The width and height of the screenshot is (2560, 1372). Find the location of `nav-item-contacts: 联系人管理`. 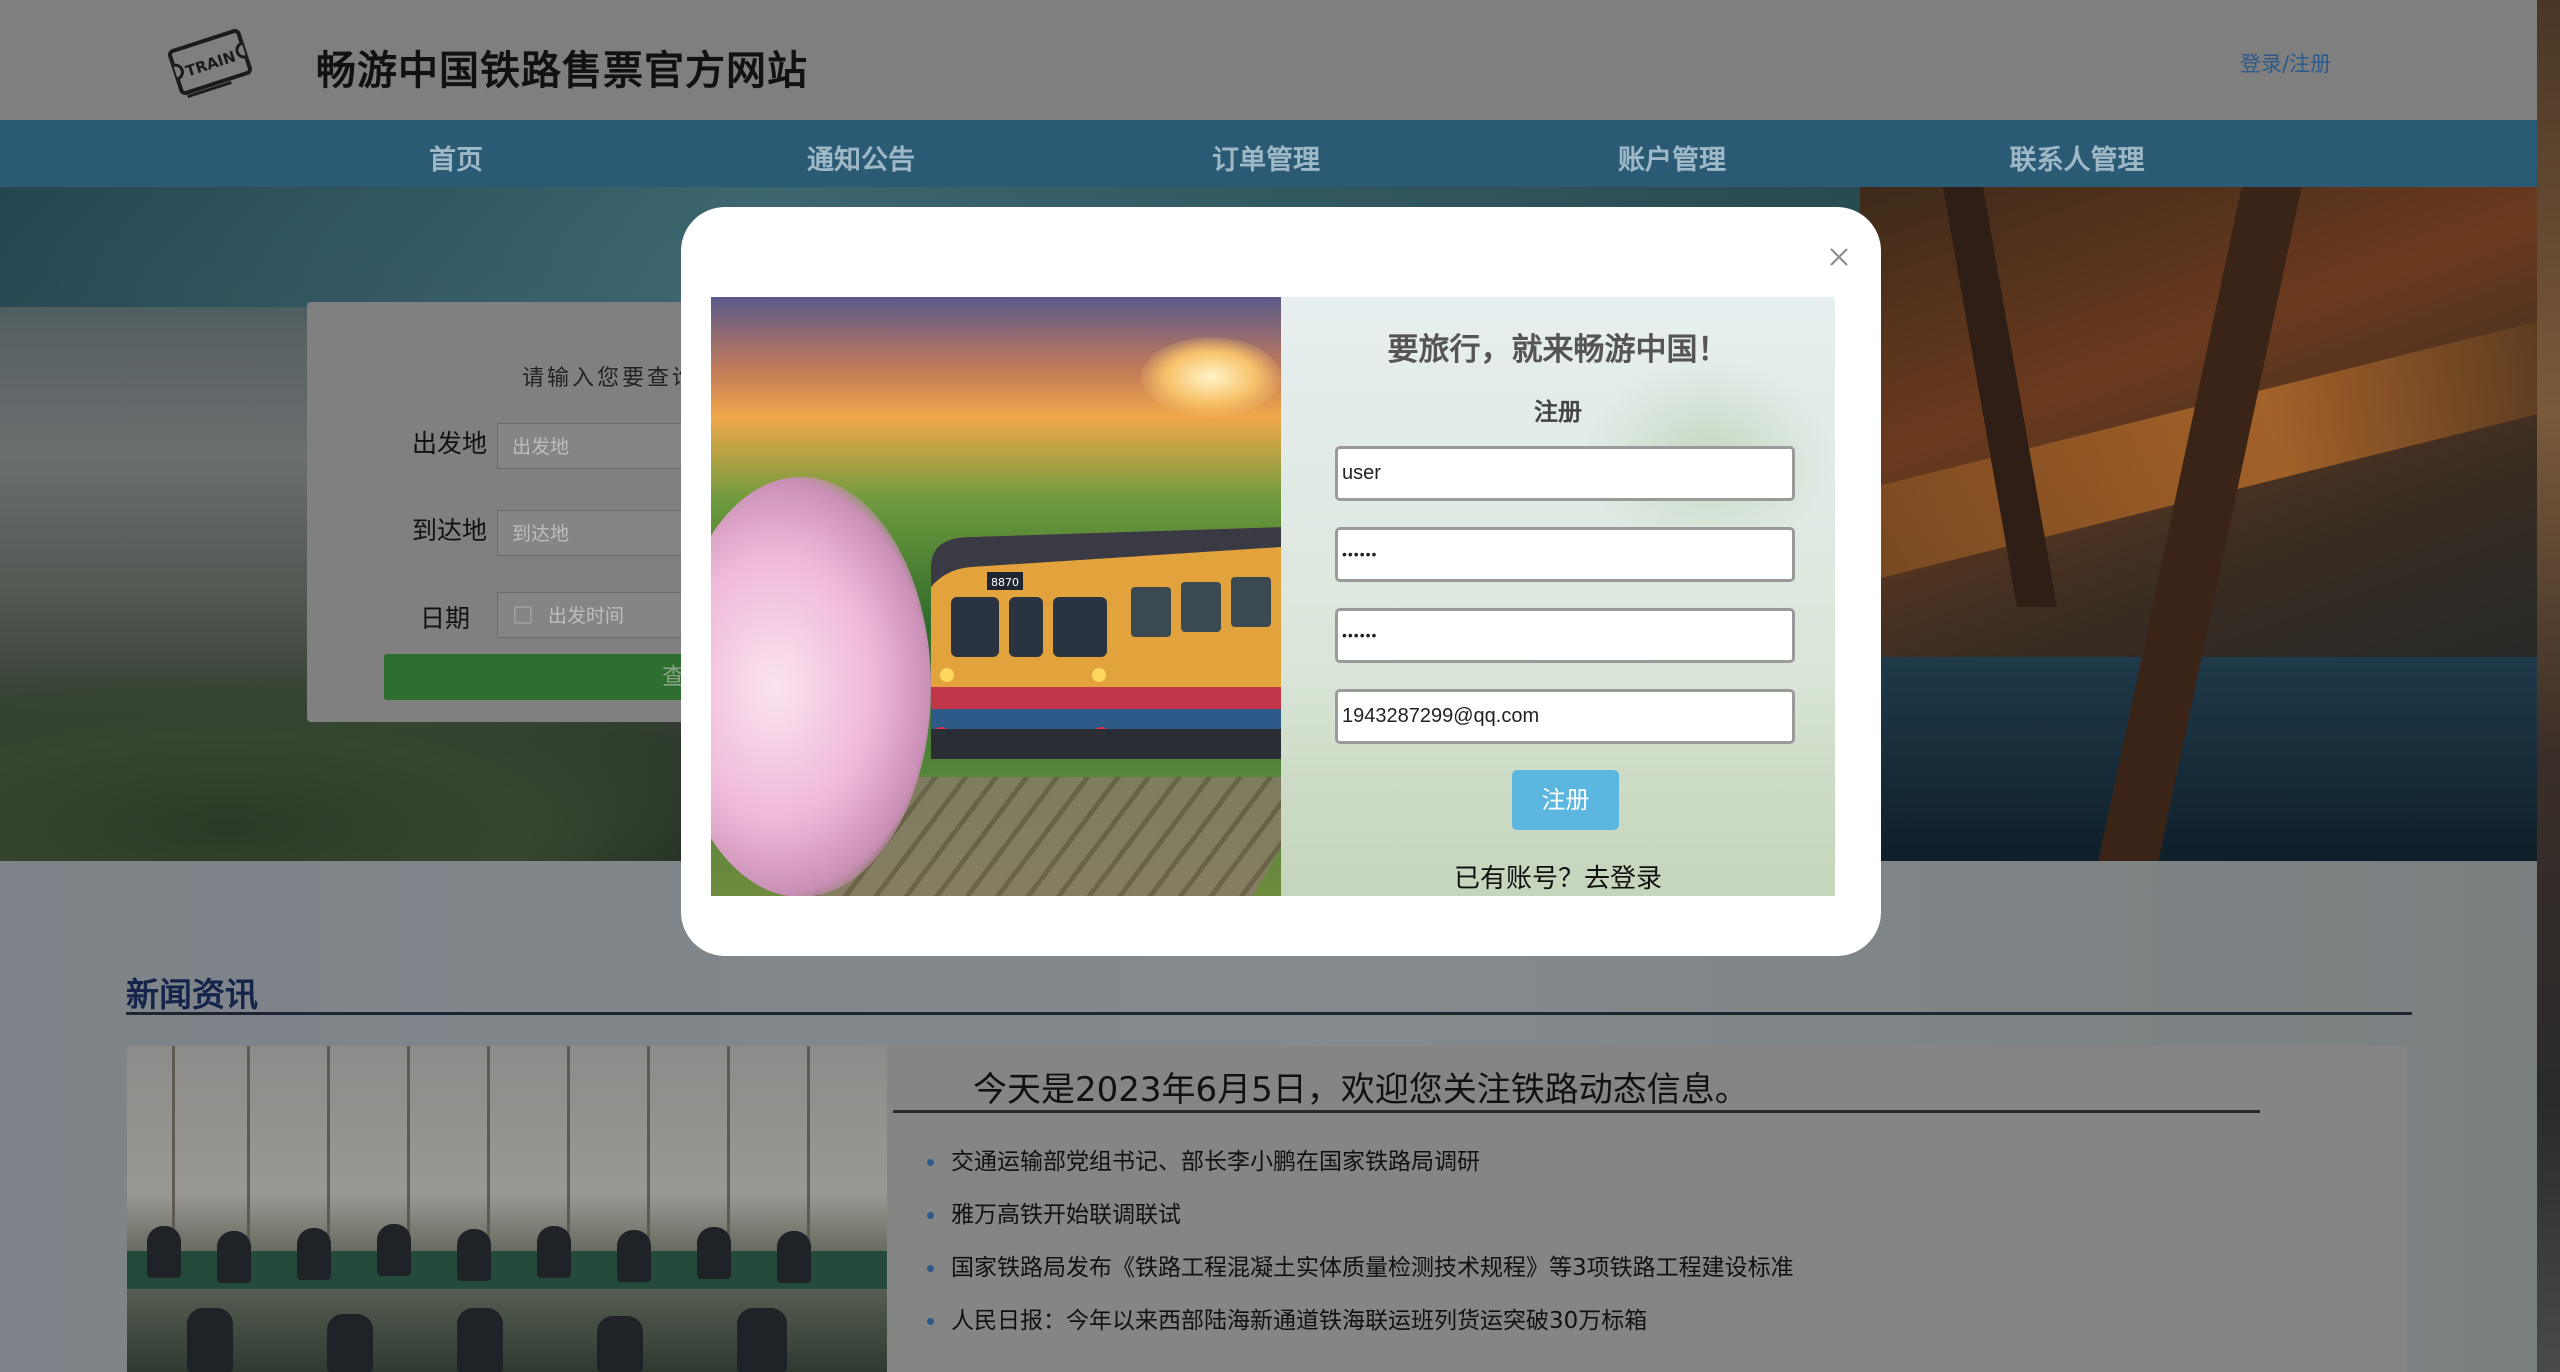

nav-item-contacts: 联系人管理 is located at coordinates (2077, 157).